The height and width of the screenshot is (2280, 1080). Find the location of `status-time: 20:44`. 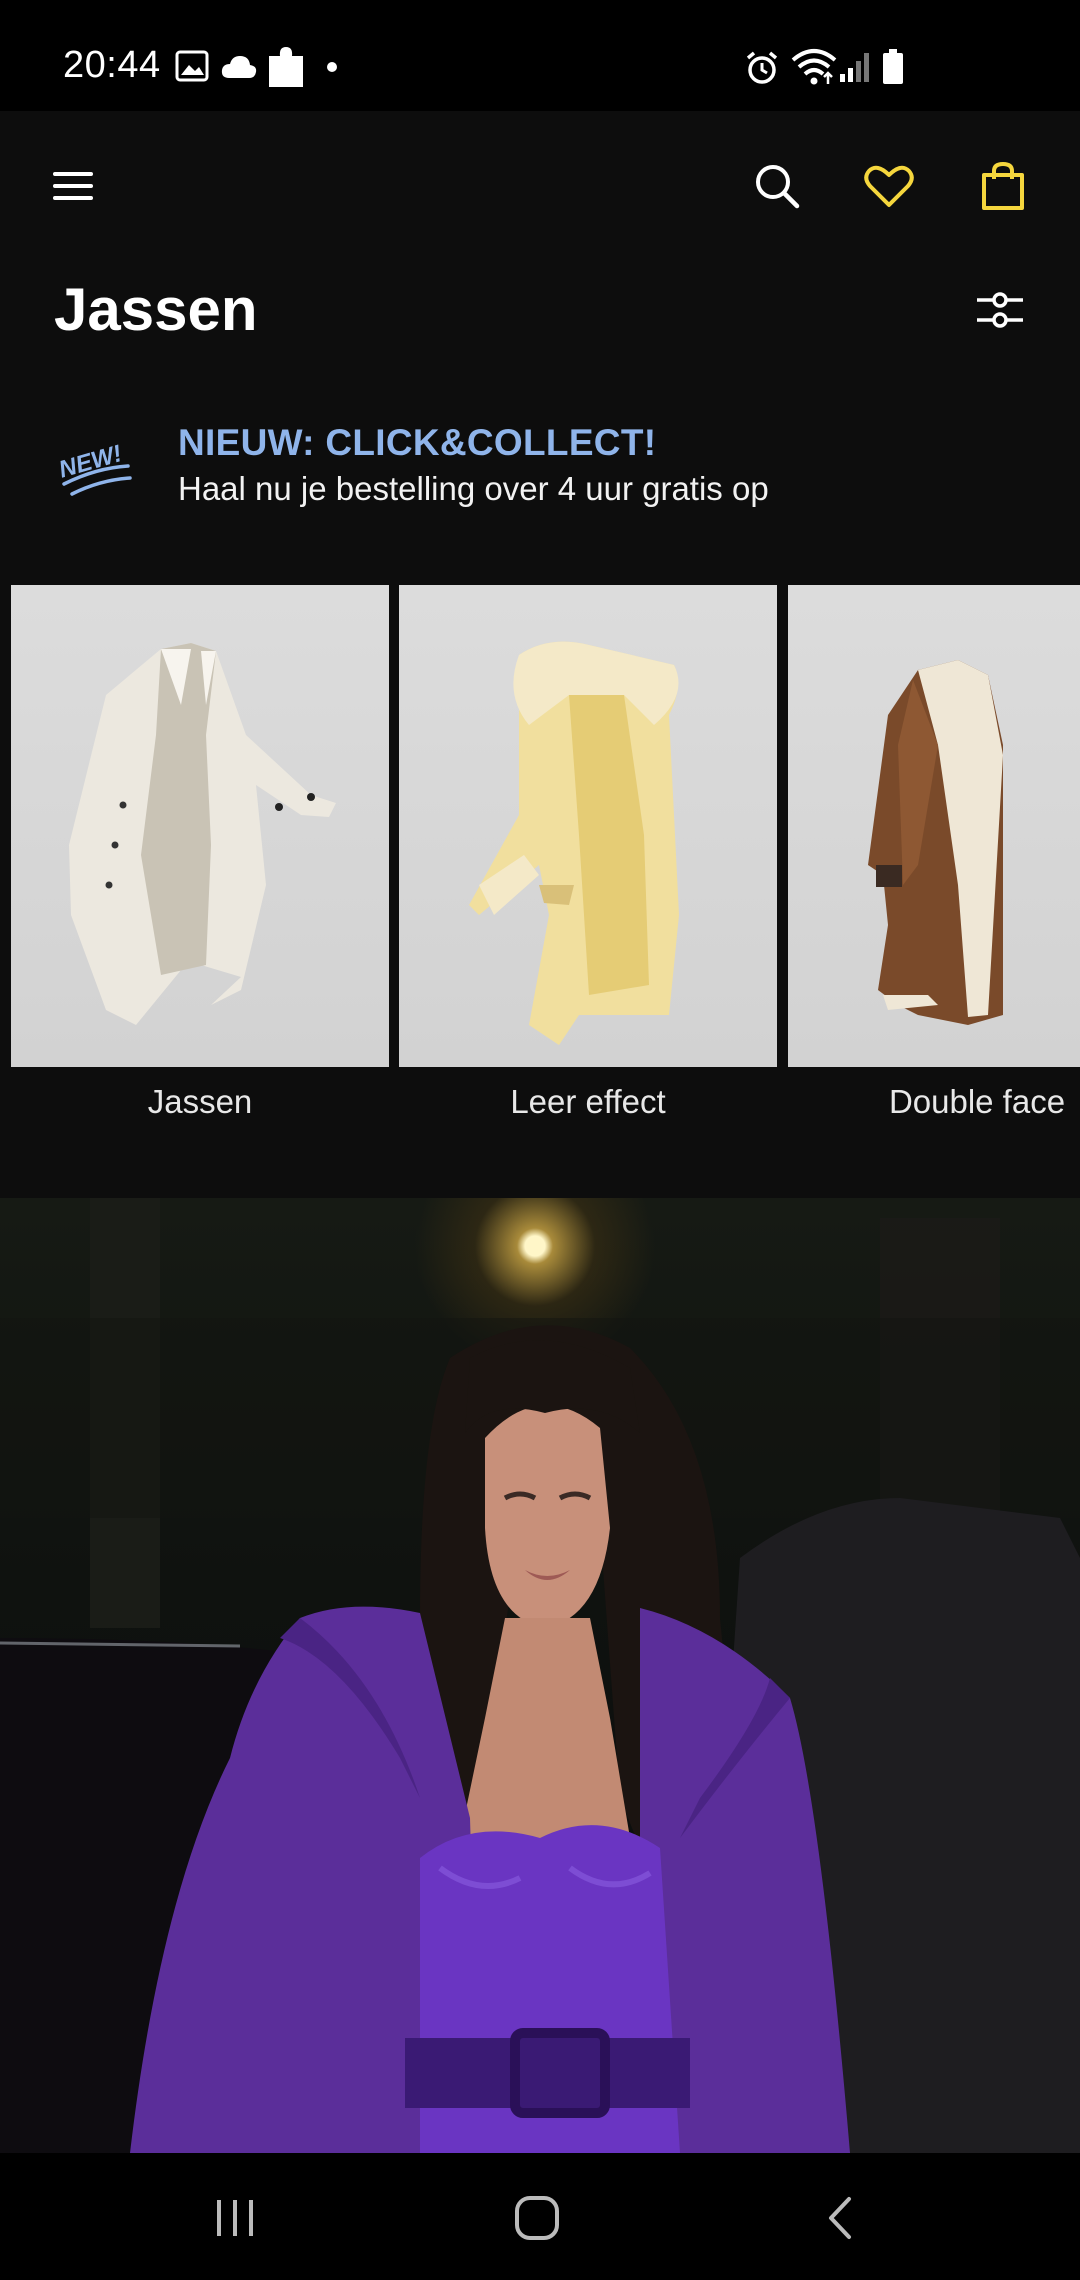

status-time: 20:44 is located at coordinates (112, 65).